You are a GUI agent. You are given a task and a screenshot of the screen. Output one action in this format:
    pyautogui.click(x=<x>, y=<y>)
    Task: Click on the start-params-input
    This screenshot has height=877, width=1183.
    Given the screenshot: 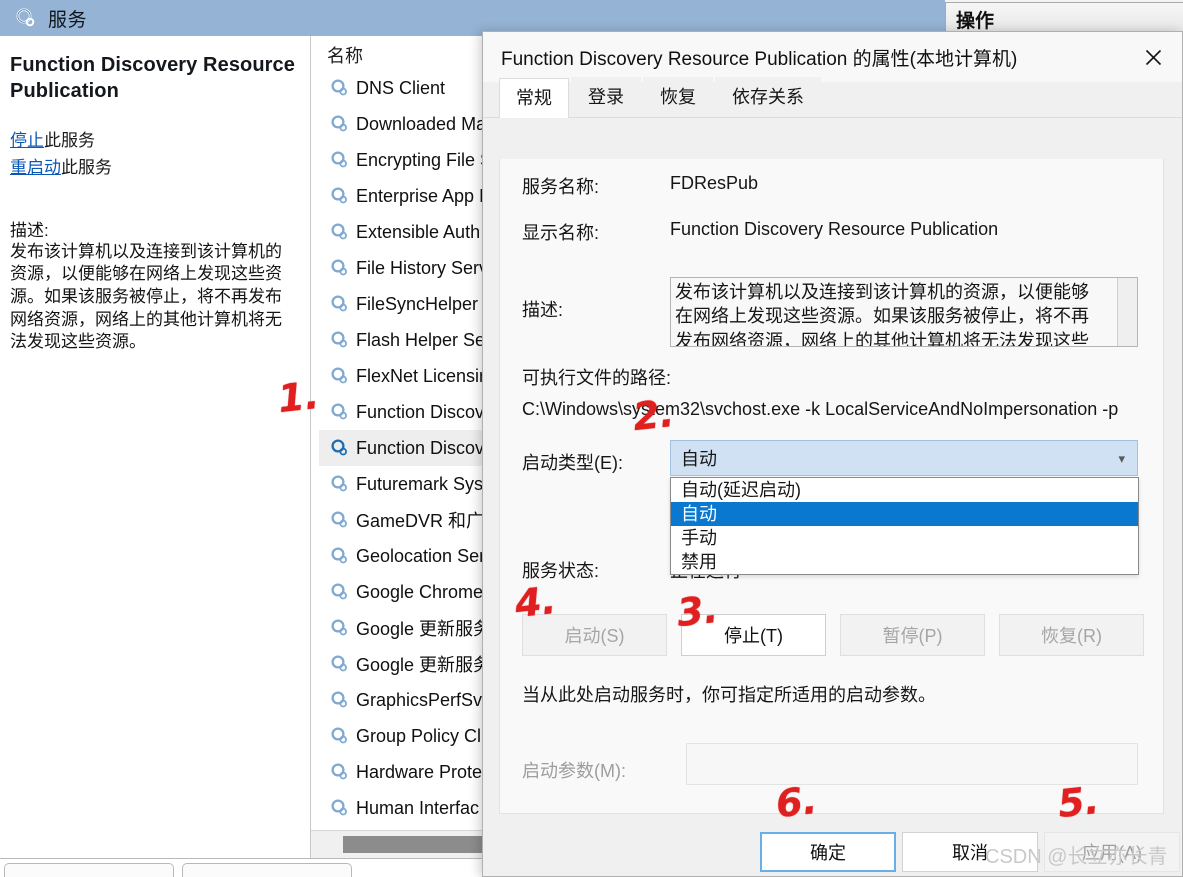 What is the action you would take?
    pyautogui.click(x=912, y=764)
    